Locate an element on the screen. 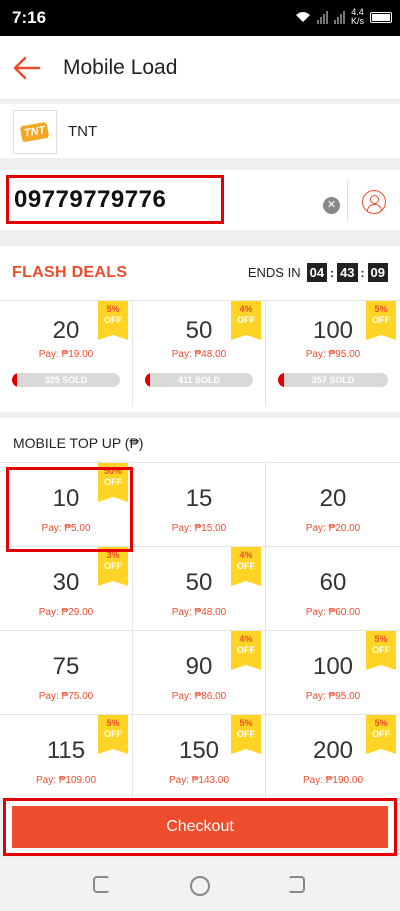 The image size is (400, 911). topup-card: 75 Pay: ₱75.00 is located at coordinates (66, 673).